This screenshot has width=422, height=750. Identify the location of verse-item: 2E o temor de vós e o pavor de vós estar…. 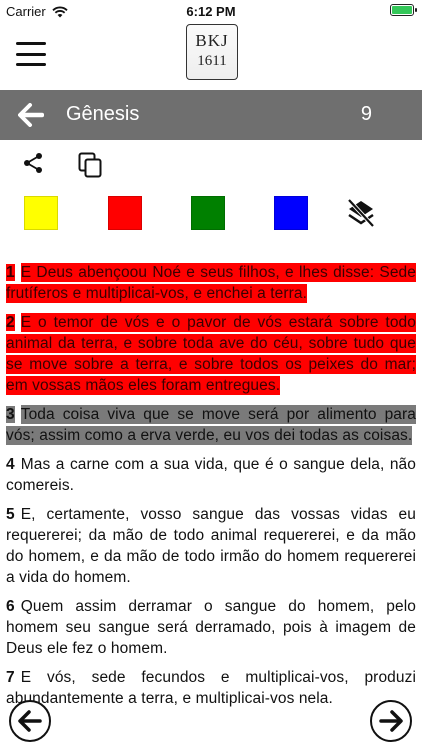
(211, 354).